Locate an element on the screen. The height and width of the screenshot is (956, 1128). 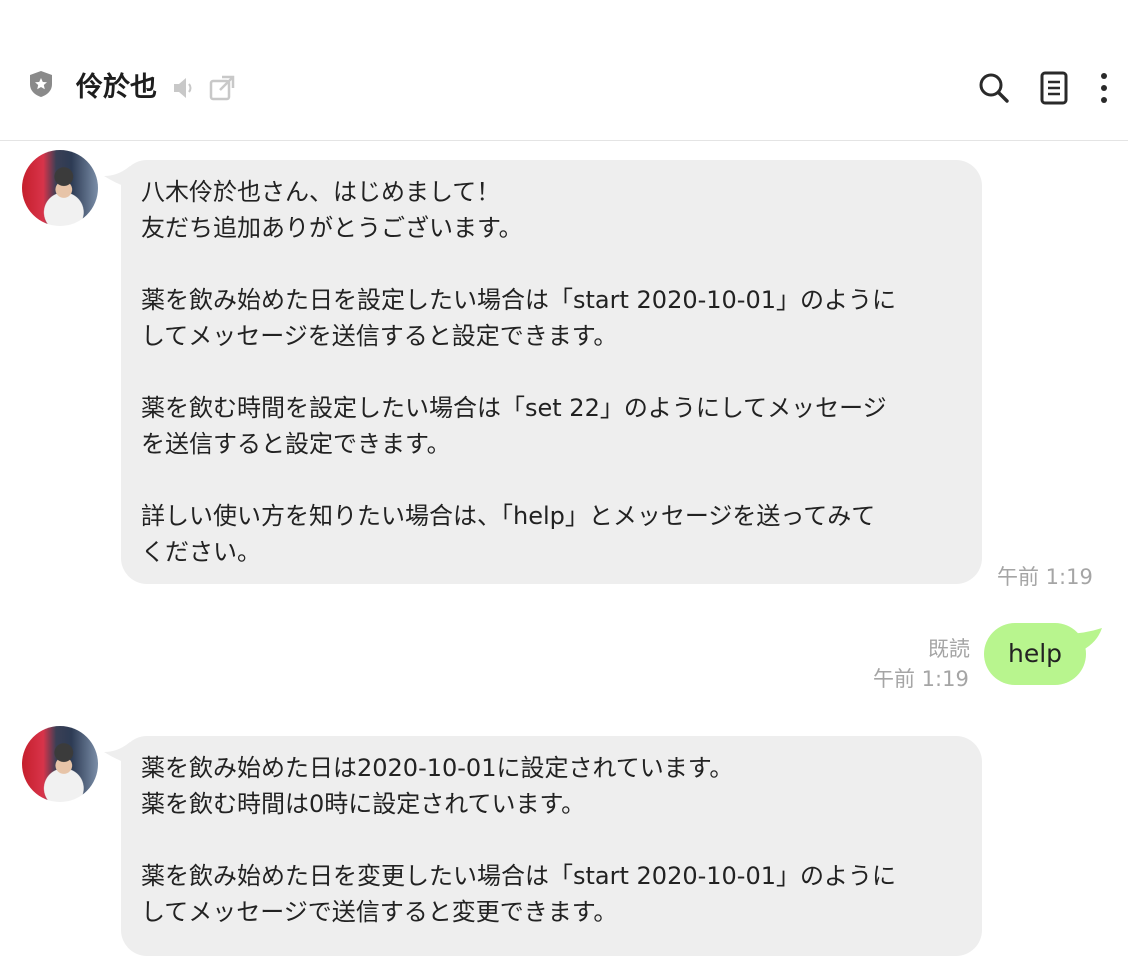
external-window-icon is located at coordinates (222, 88).